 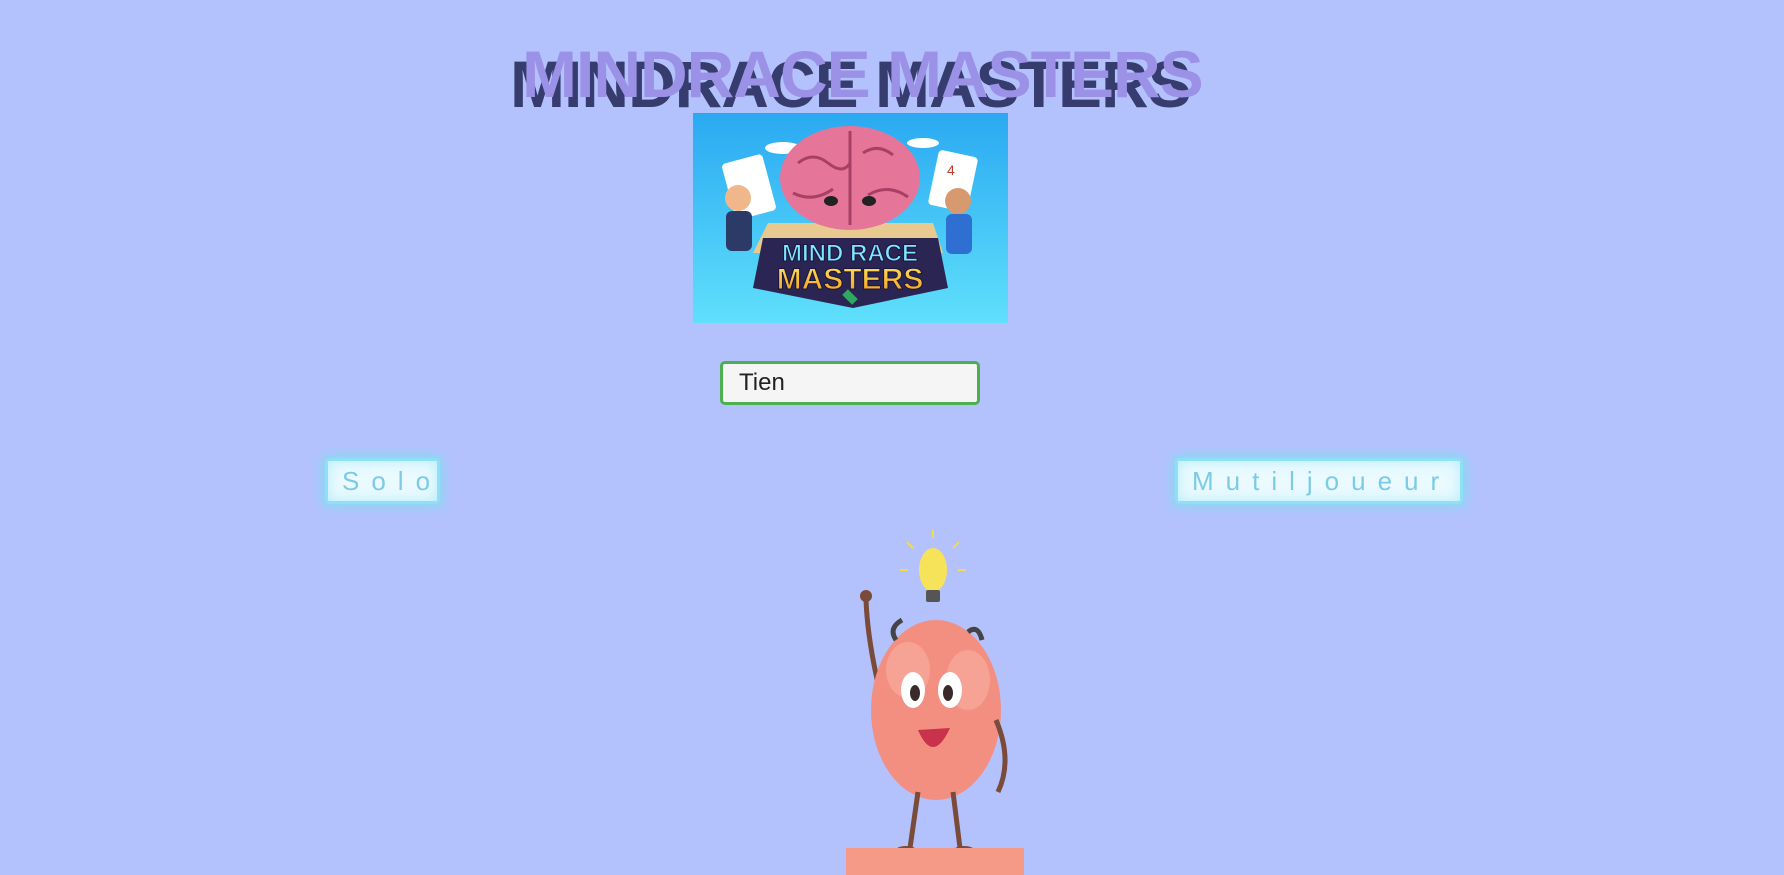 I want to click on player-name-input, so click(x=850, y=383).